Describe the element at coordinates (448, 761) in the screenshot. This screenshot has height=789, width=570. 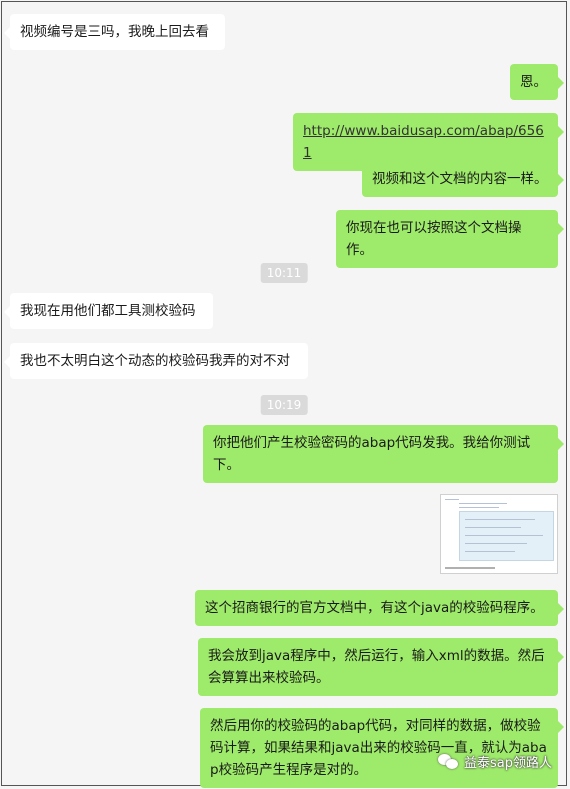
I see `wechat-icon` at that location.